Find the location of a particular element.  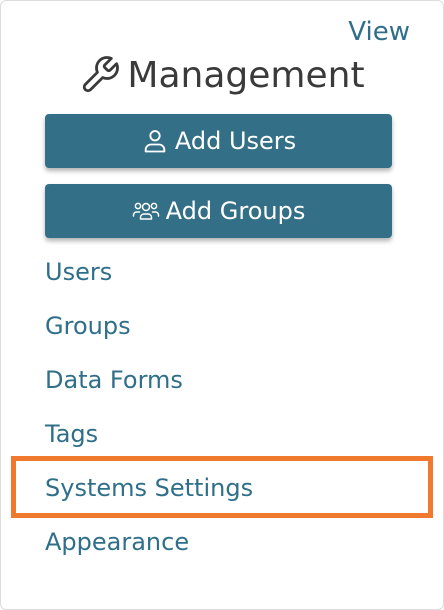

wrench-icon is located at coordinates (101, 74).